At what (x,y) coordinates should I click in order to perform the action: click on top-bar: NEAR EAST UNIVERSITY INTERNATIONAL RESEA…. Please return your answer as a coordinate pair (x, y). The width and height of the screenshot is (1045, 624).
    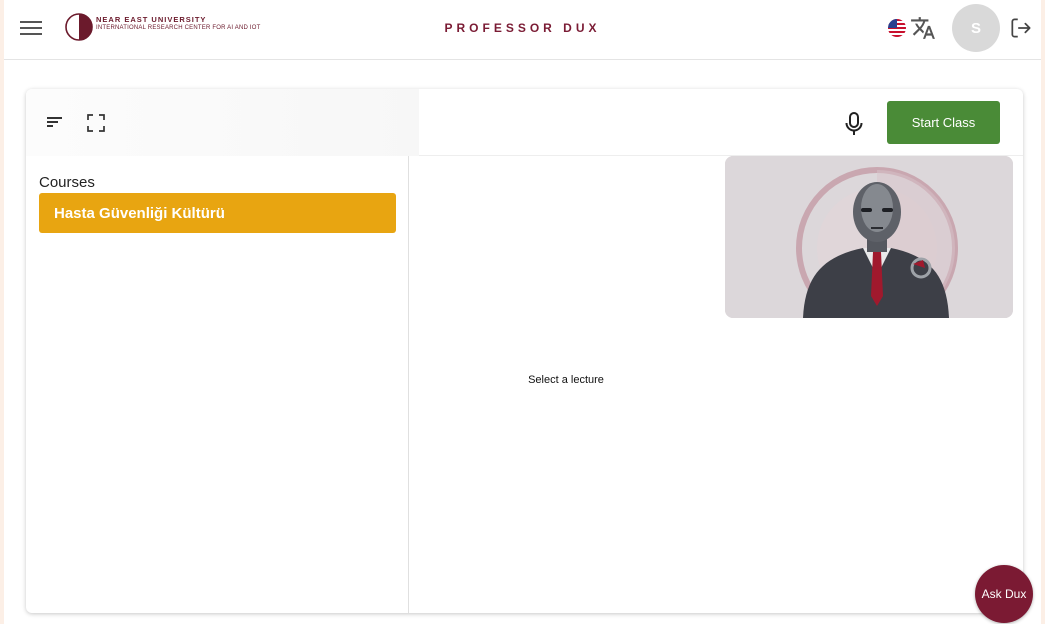
    Looking at the image, I should click on (522, 30).